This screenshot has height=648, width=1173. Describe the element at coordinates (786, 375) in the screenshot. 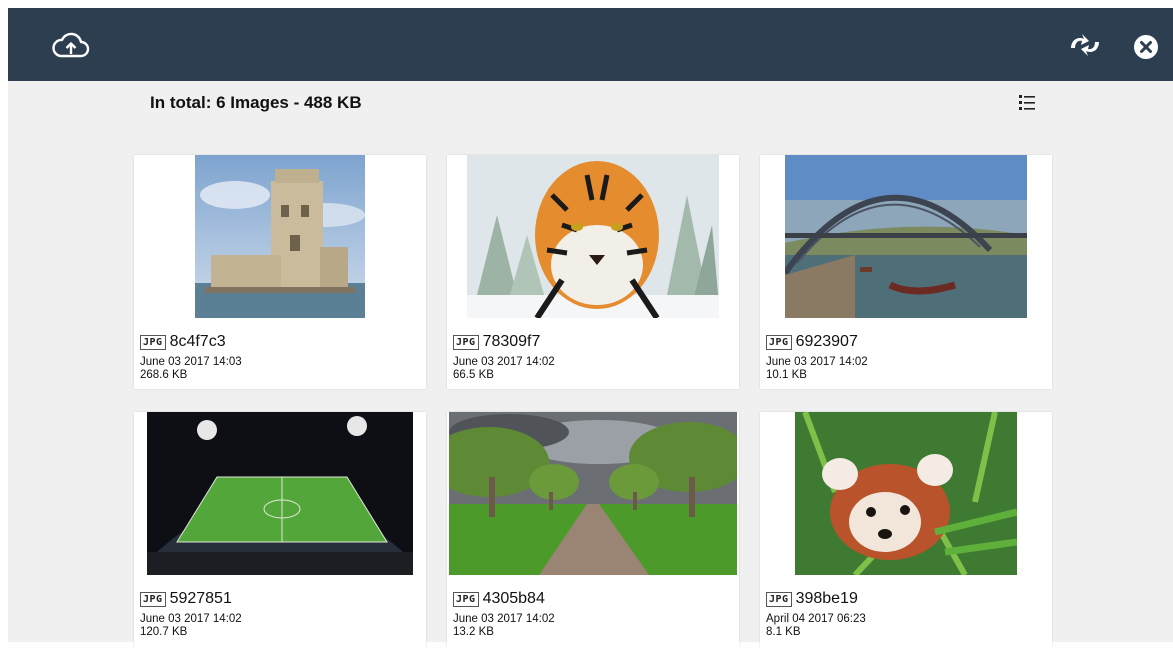

I see `file-size: 10.1 KB` at that location.